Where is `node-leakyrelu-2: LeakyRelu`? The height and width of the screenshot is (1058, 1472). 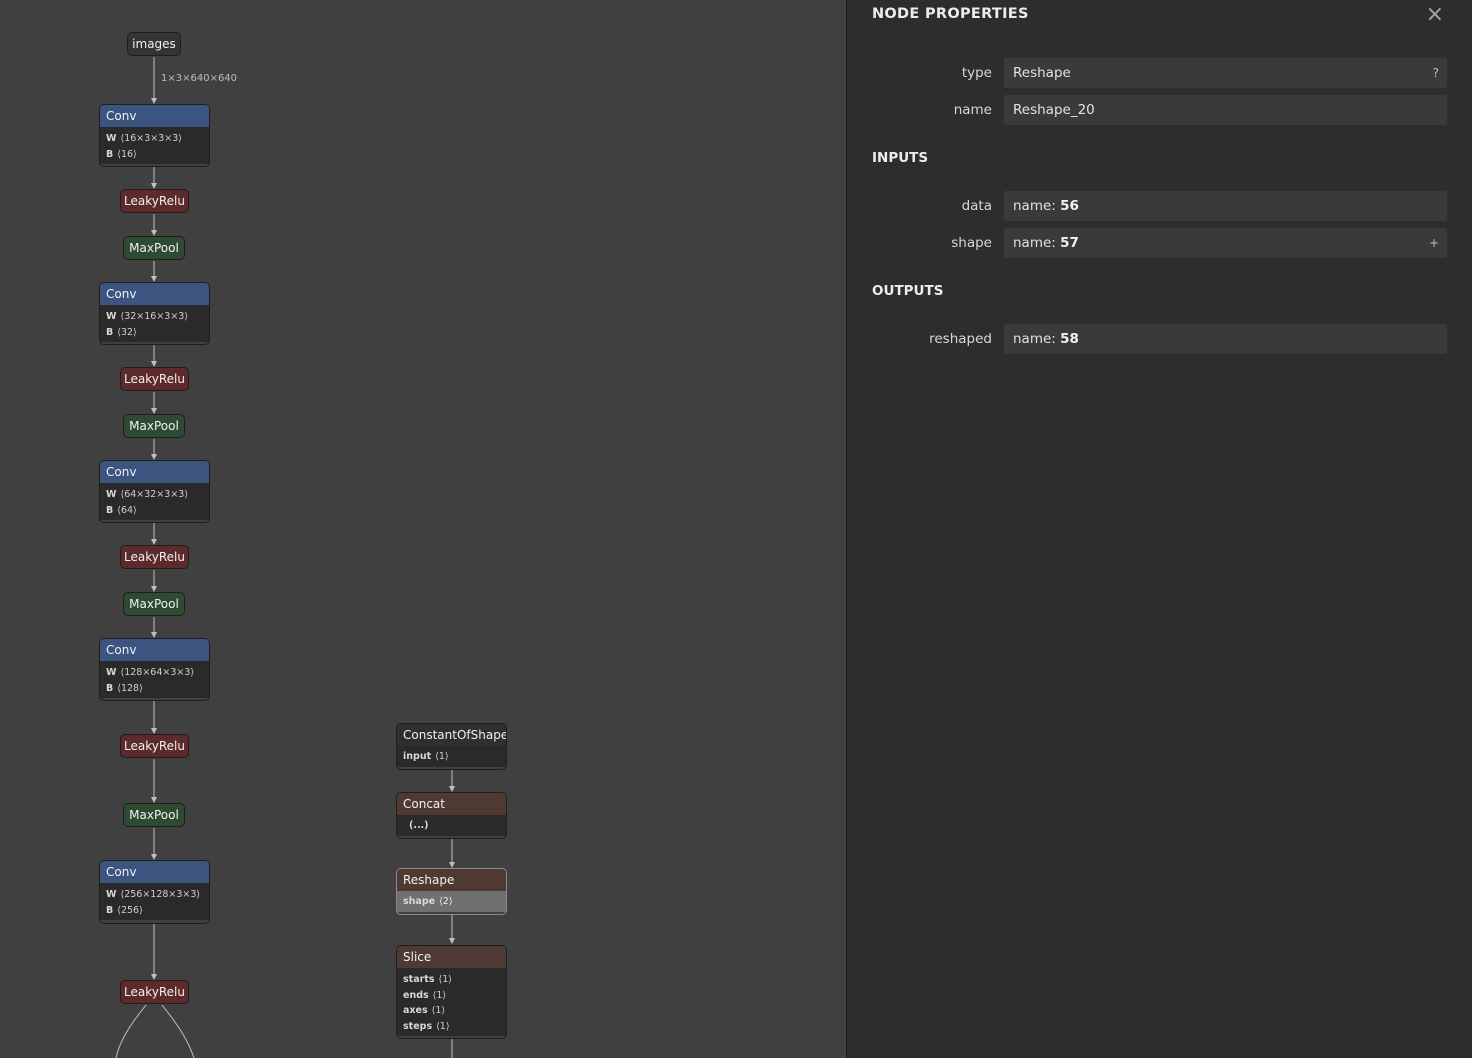 node-leakyrelu-2: LeakyRelu is located at coordinates (154, 379).